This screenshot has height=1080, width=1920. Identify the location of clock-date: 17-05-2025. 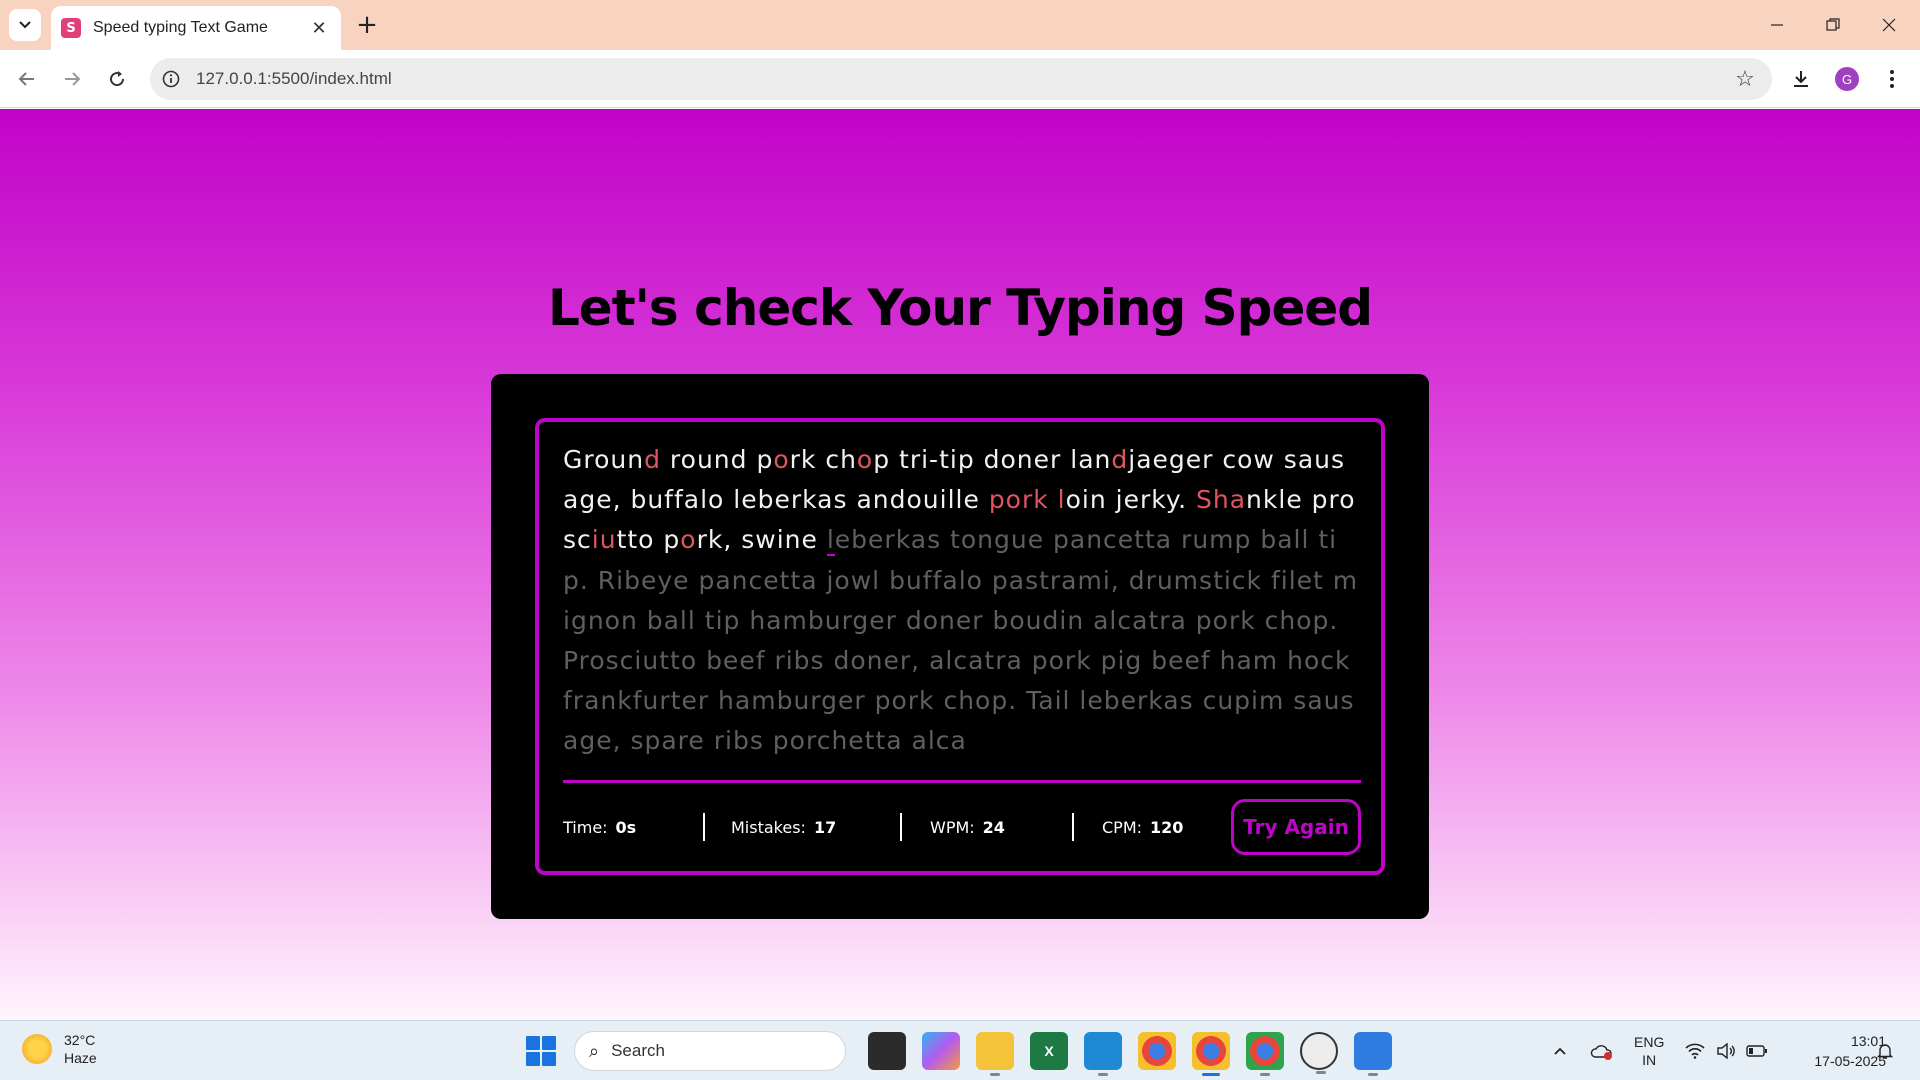
(1850, 1061).